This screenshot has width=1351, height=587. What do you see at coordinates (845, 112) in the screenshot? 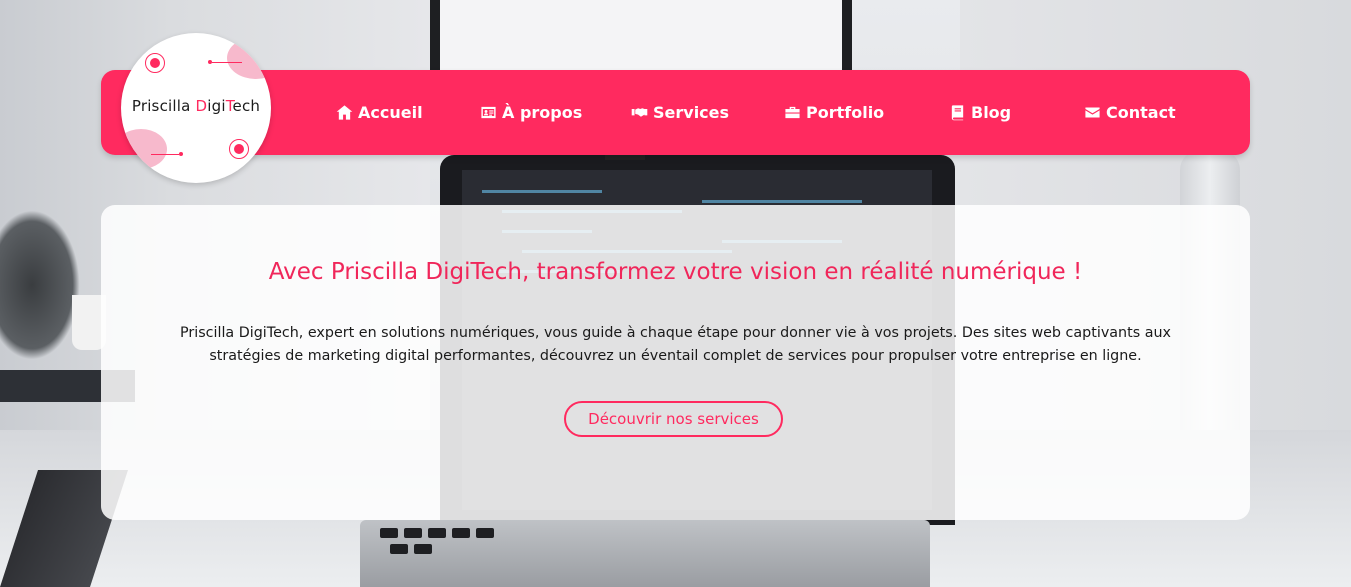
I see `nav-item-label: Portfolio` at bounding box center [845, 112].